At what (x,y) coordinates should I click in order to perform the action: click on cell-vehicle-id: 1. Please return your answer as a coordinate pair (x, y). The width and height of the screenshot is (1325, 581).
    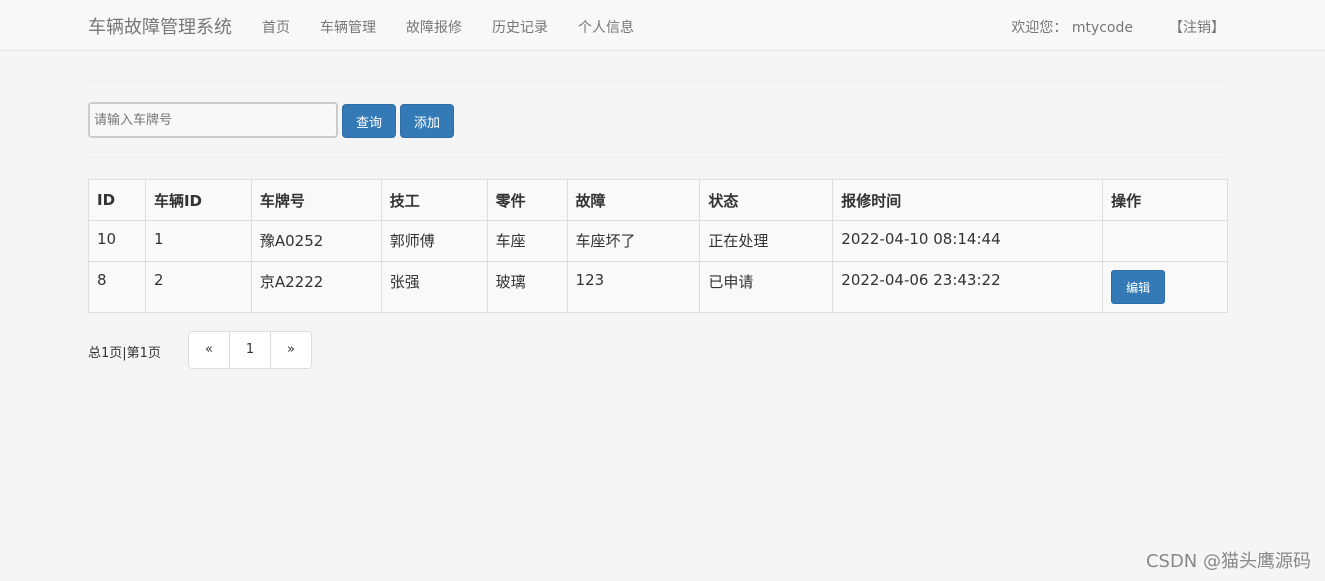
    Looking at the image, I should click on (198, 241).